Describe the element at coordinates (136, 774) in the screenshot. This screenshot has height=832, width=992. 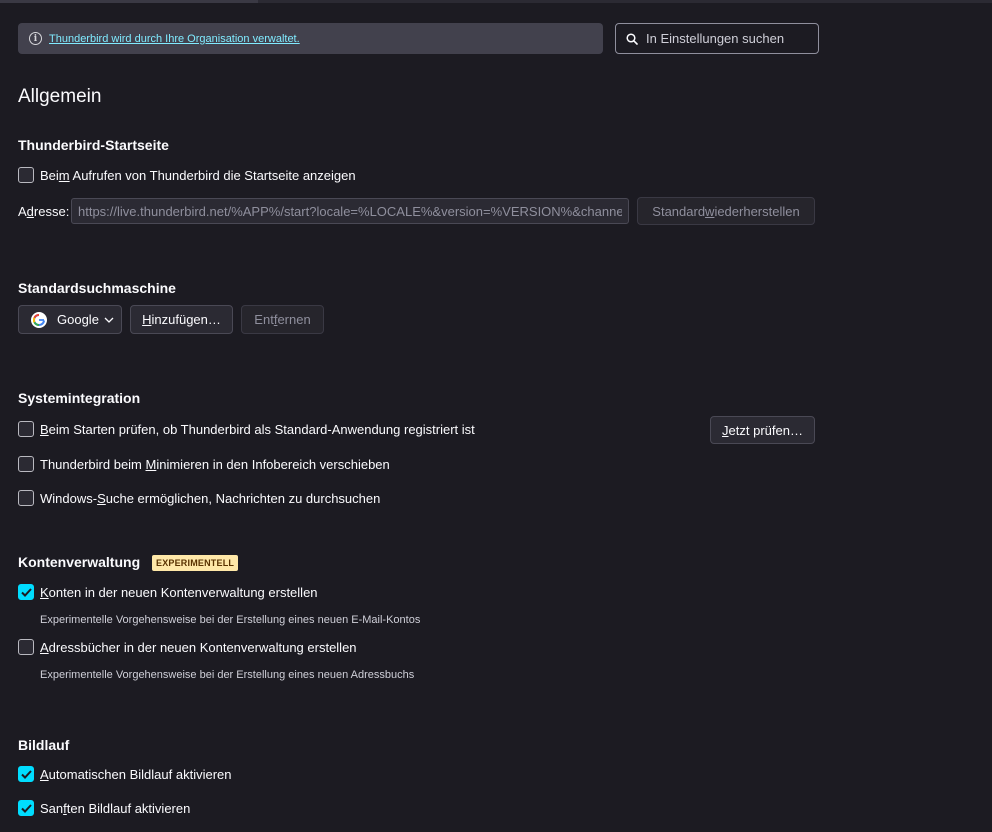
I see `autoscroll-label: Automatischen Bildlauf aktivieren` at that location.